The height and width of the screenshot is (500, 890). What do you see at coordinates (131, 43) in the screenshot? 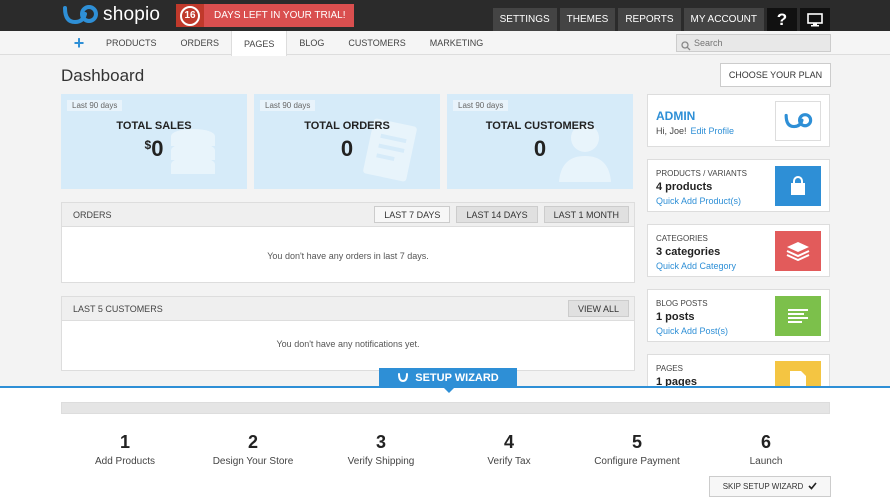
I see `subnav-products: PRODUCTS` at bounding box center [131, 43].